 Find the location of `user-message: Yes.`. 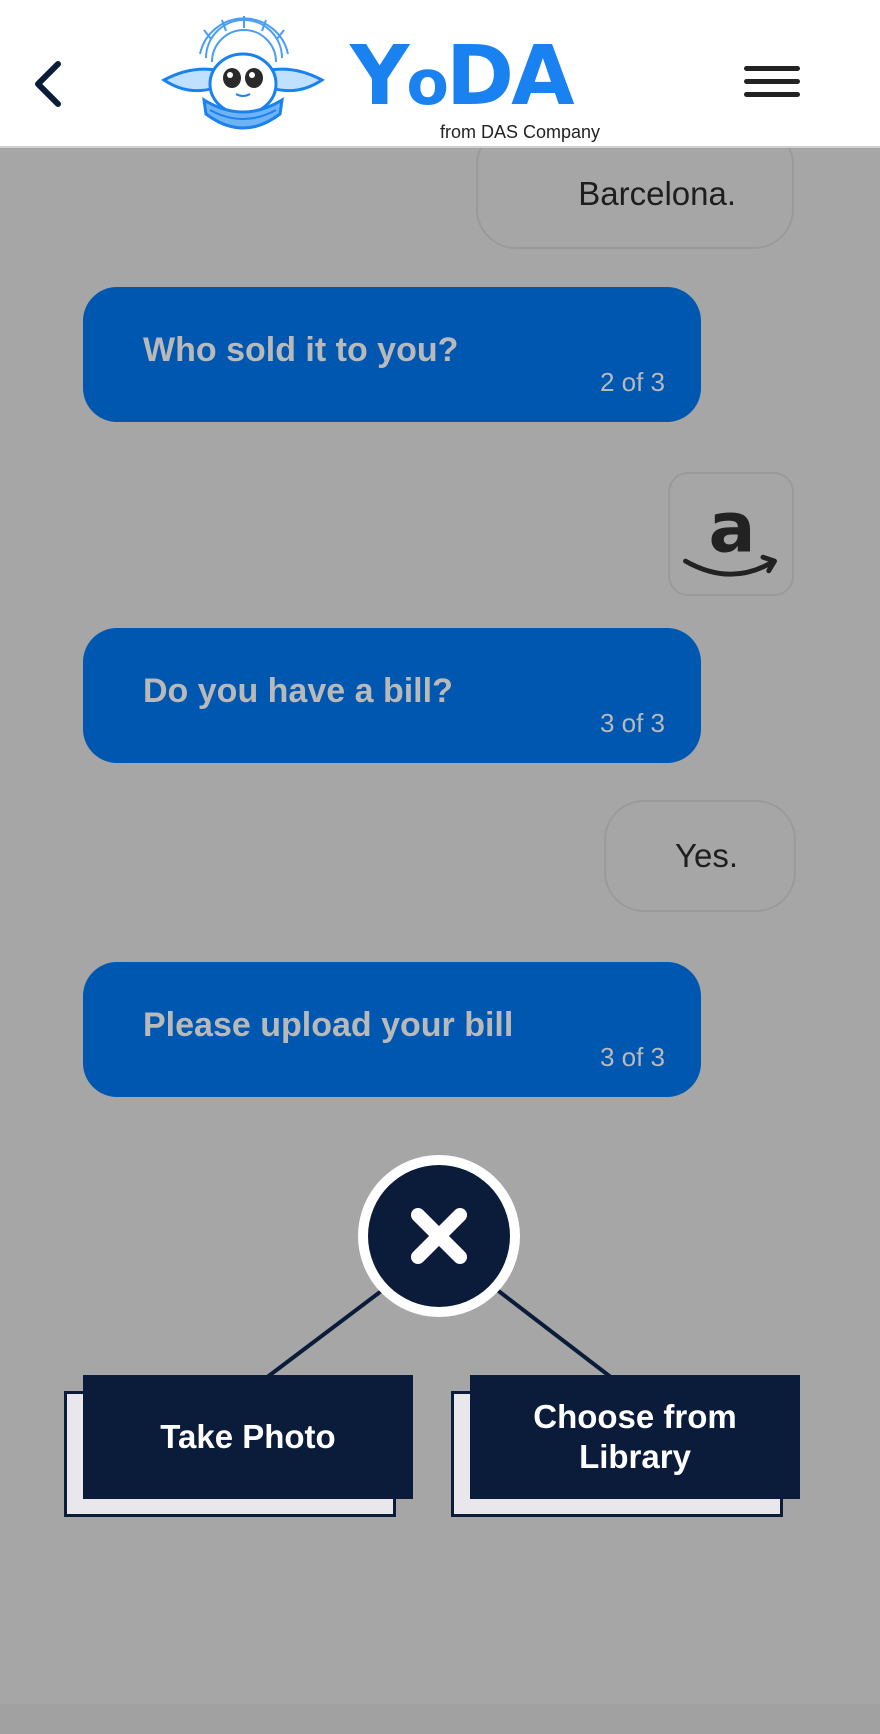

user-message: Yes. is located at coordinates (700, 856).